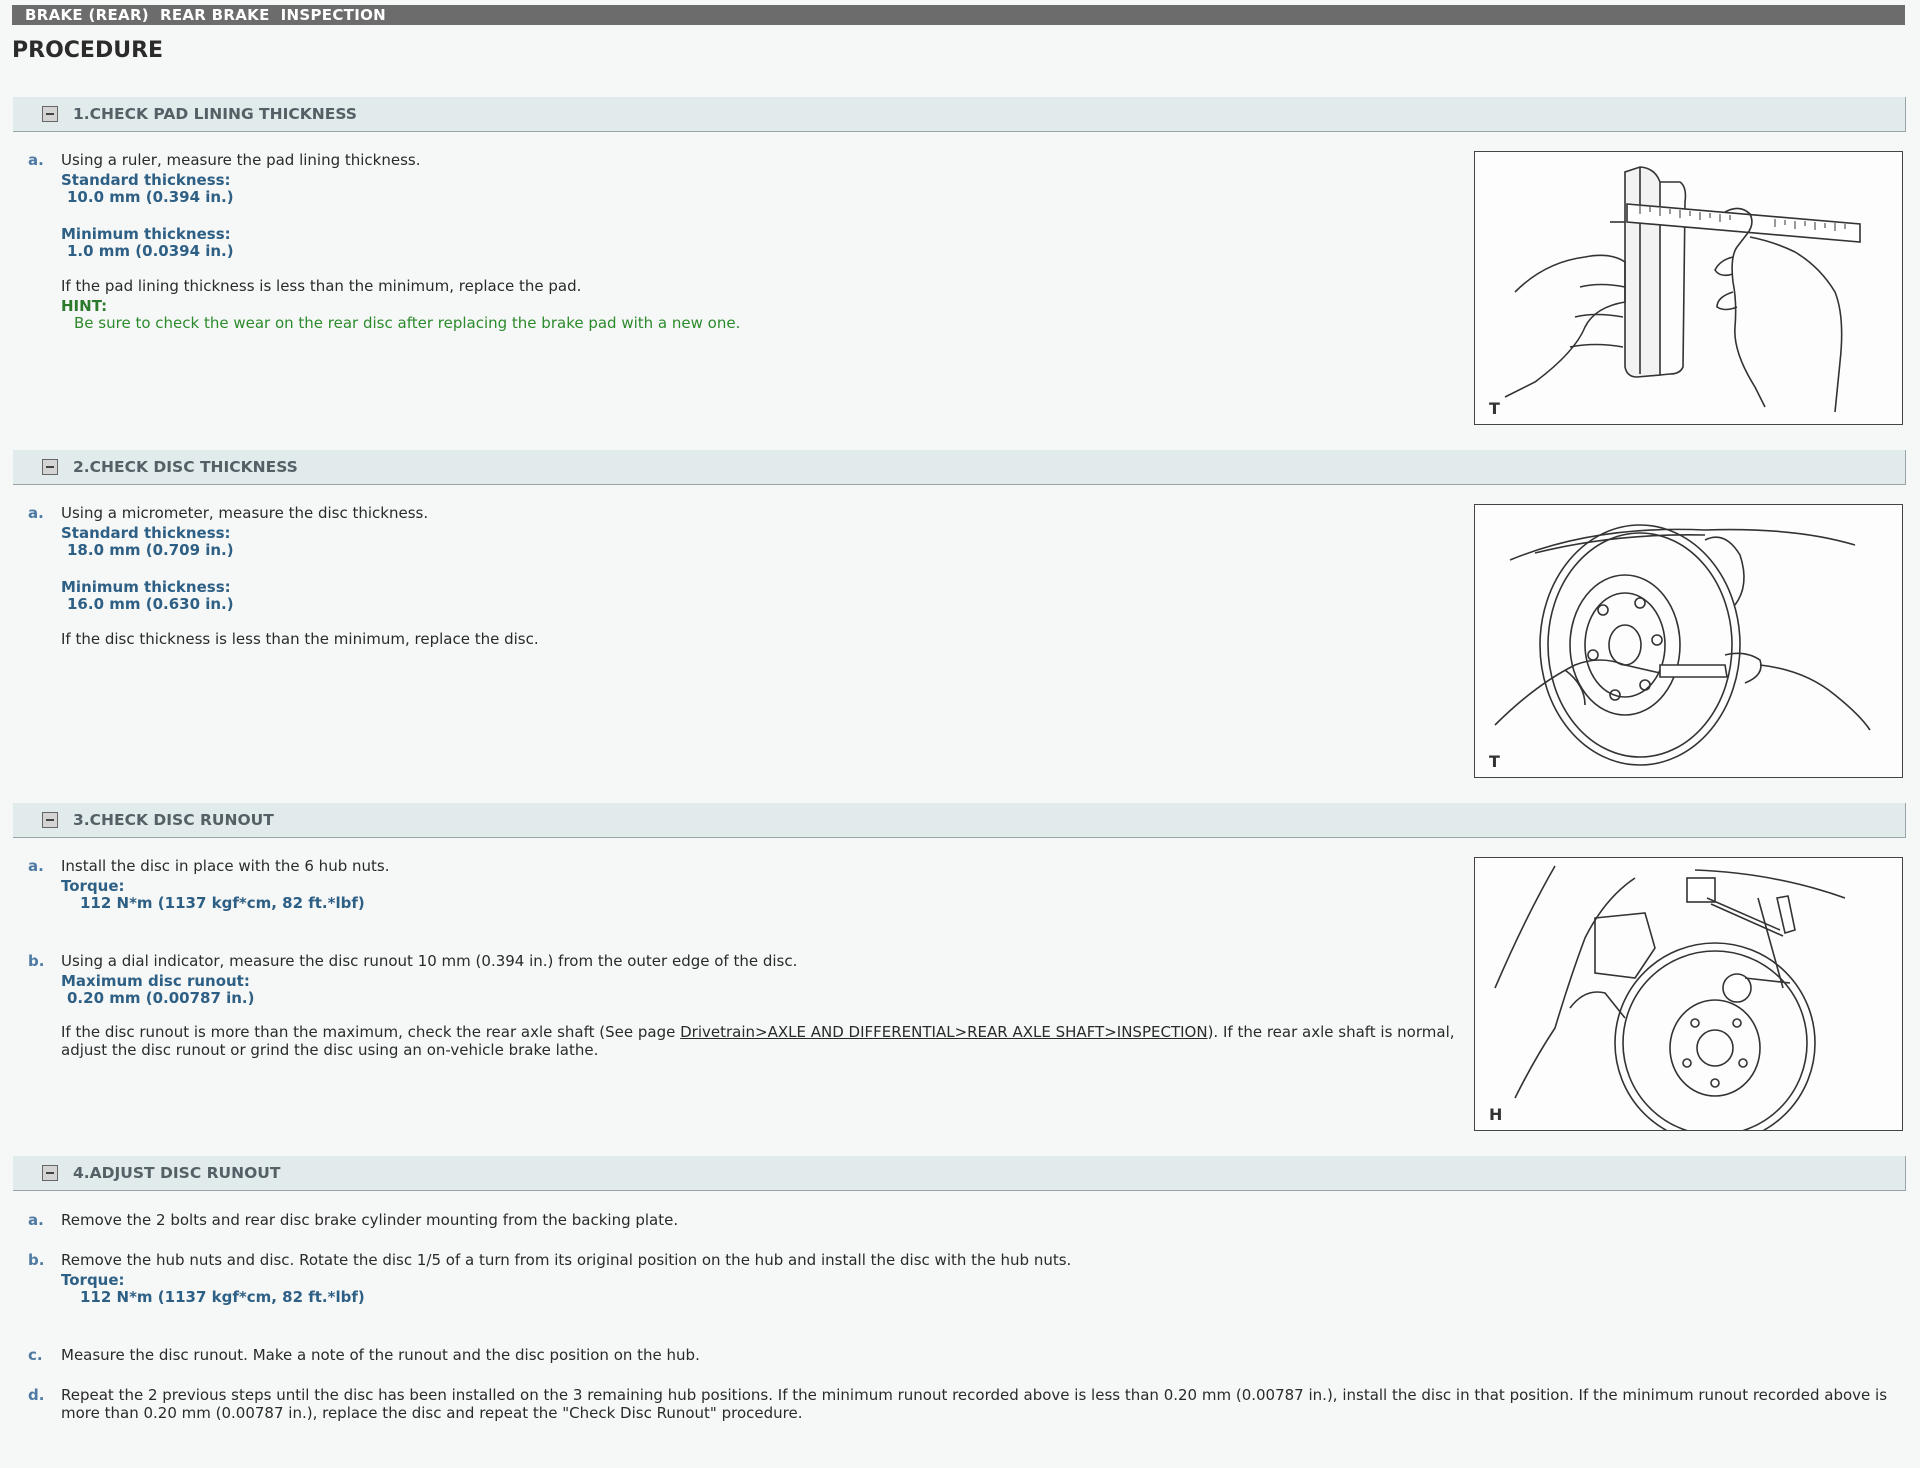  What do you see at coordinates (173, 820) in the screenshot?
I see `section-title: 3.CHECK DISC RUNOUT` at bounding box center [173, 820].